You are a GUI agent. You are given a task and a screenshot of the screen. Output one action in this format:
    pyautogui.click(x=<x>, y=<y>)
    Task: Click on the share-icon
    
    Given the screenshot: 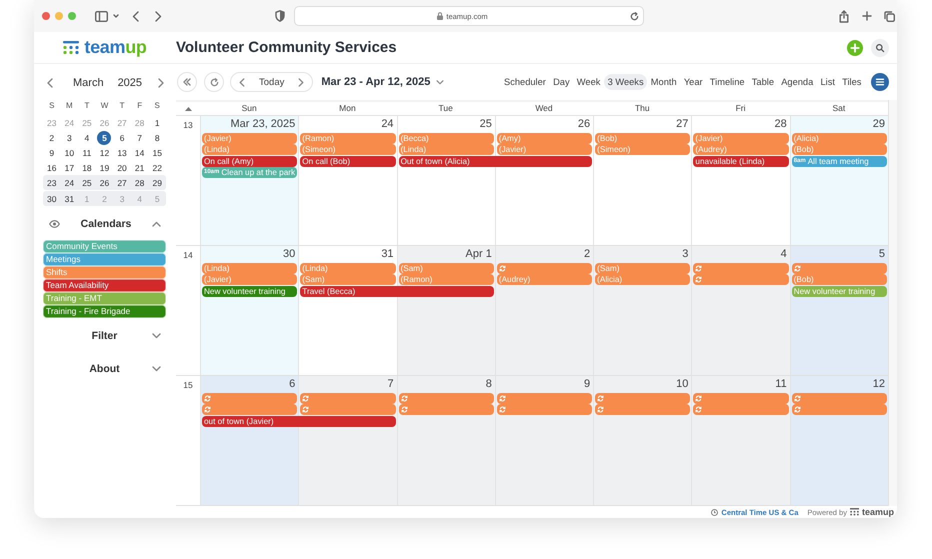 What is the action you would take?
    pyautogui.click(x=844, y=16)
    